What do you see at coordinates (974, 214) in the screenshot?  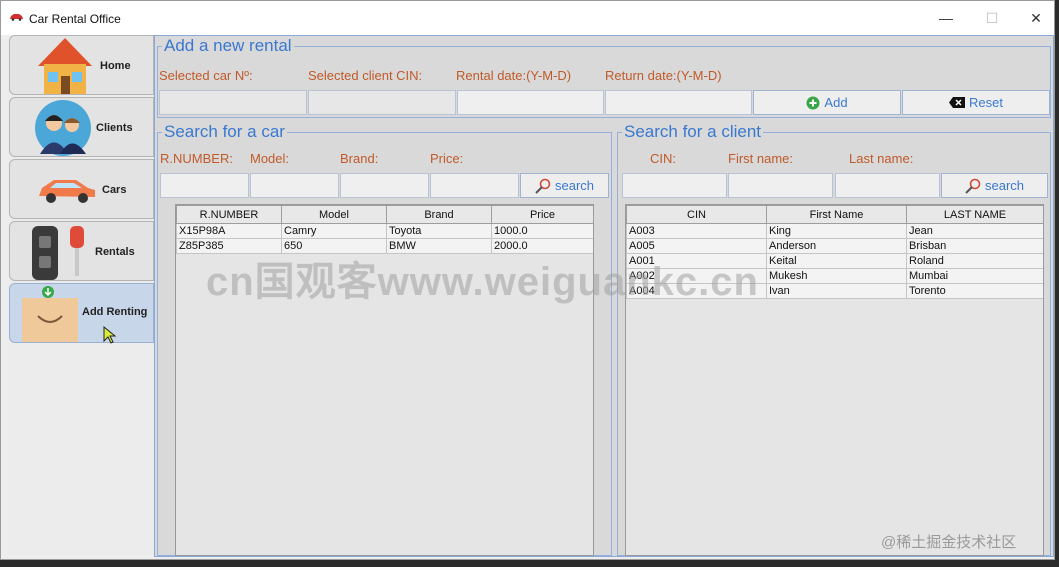 I see `column-header: LAST NAME` at bounding box center [974, 214].